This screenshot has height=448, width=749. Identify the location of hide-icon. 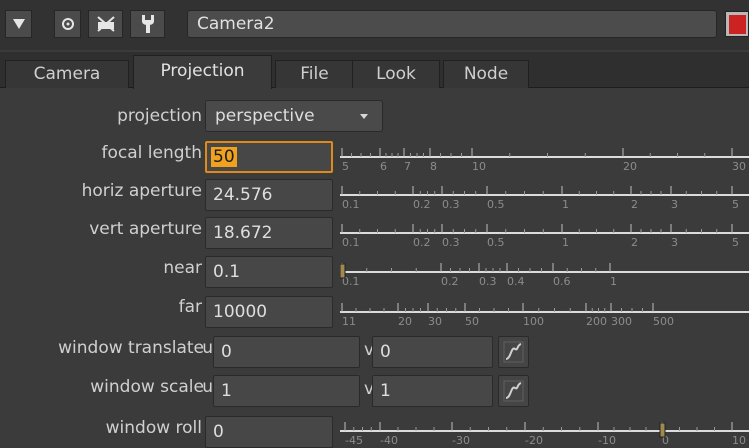
(105, 24).